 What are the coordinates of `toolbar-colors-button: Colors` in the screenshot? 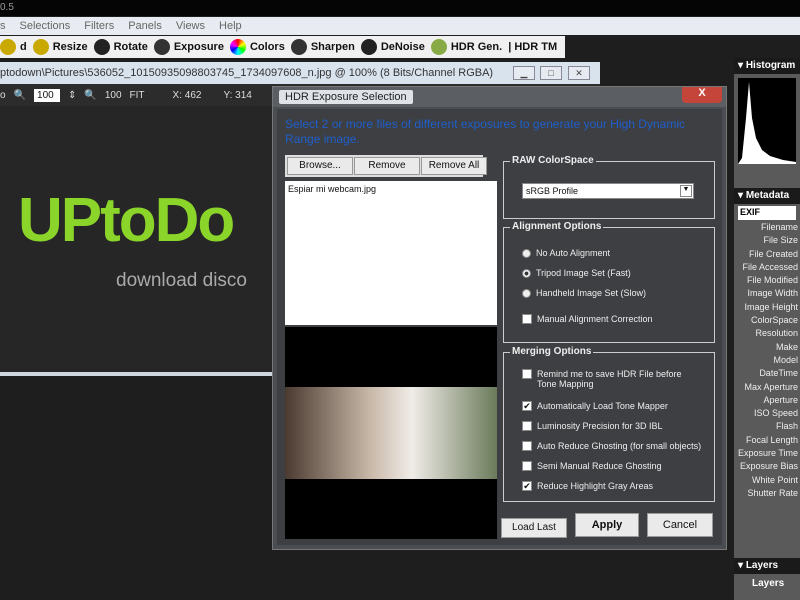 It's located at (257, 47).